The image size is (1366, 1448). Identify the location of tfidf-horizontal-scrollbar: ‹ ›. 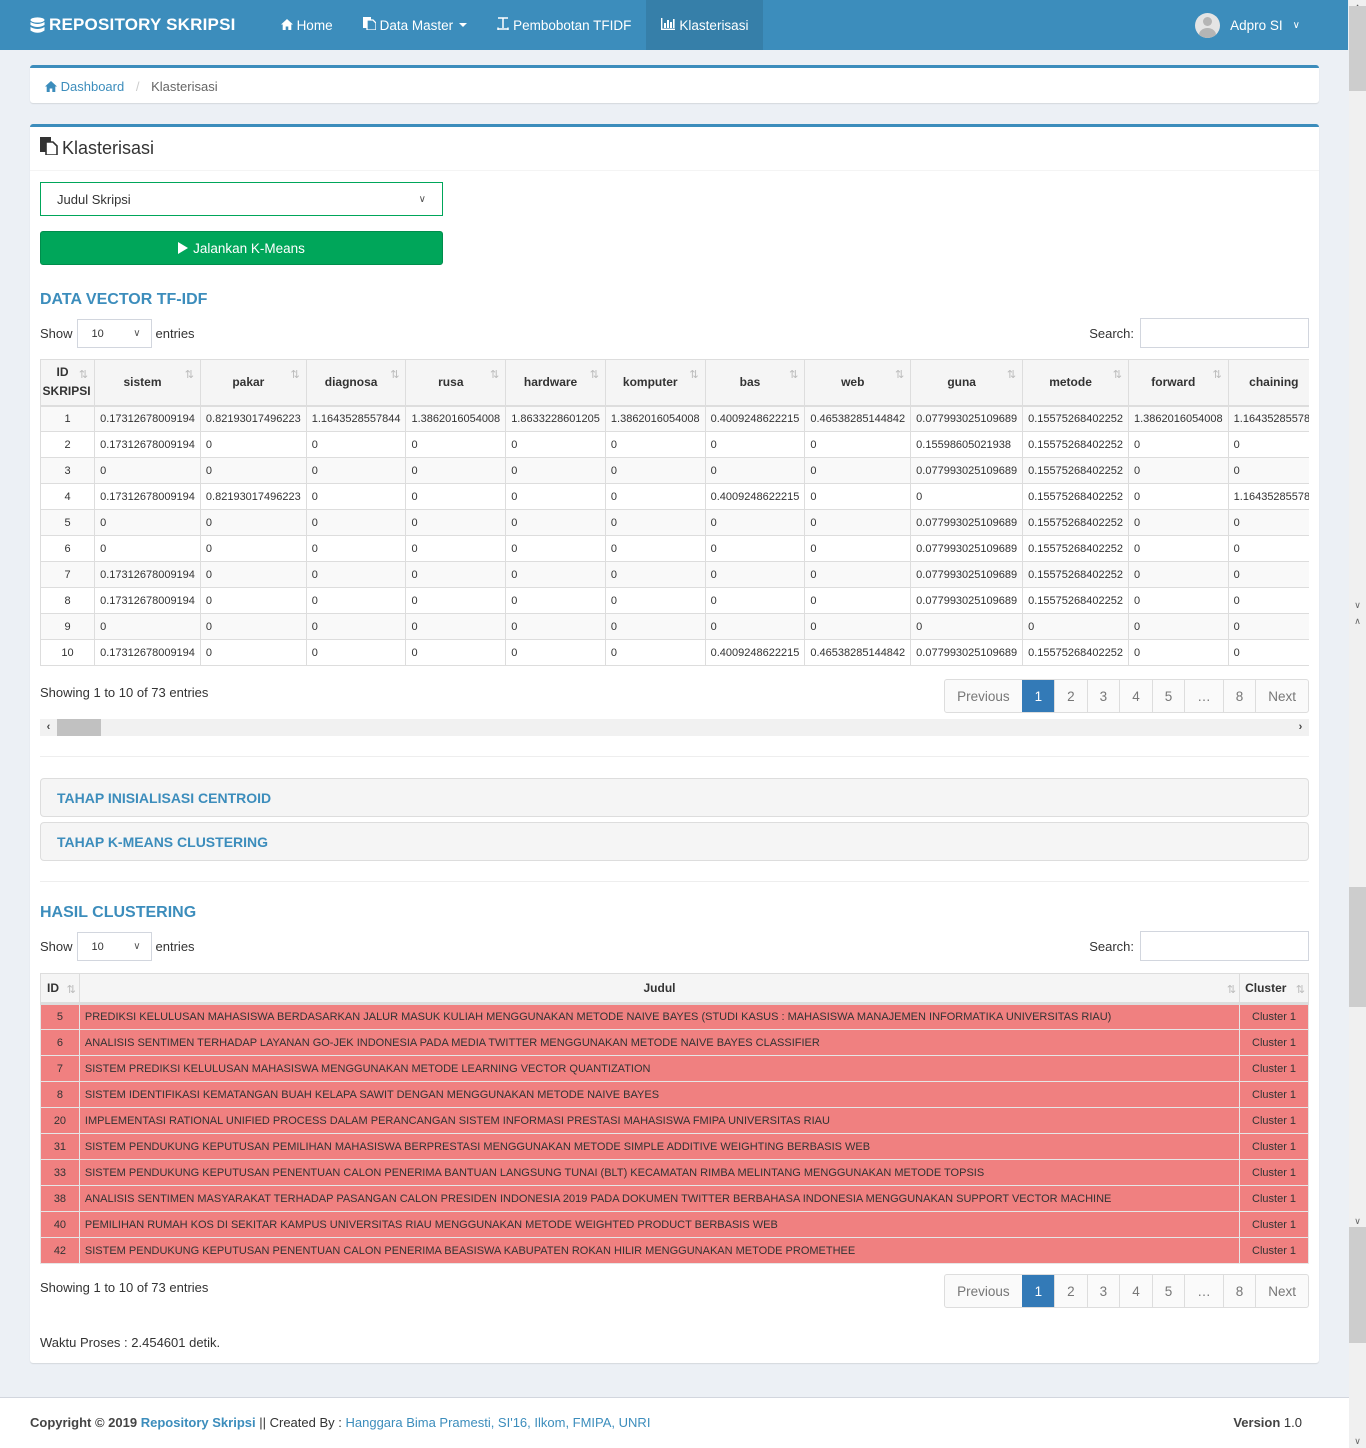
(674, 727).